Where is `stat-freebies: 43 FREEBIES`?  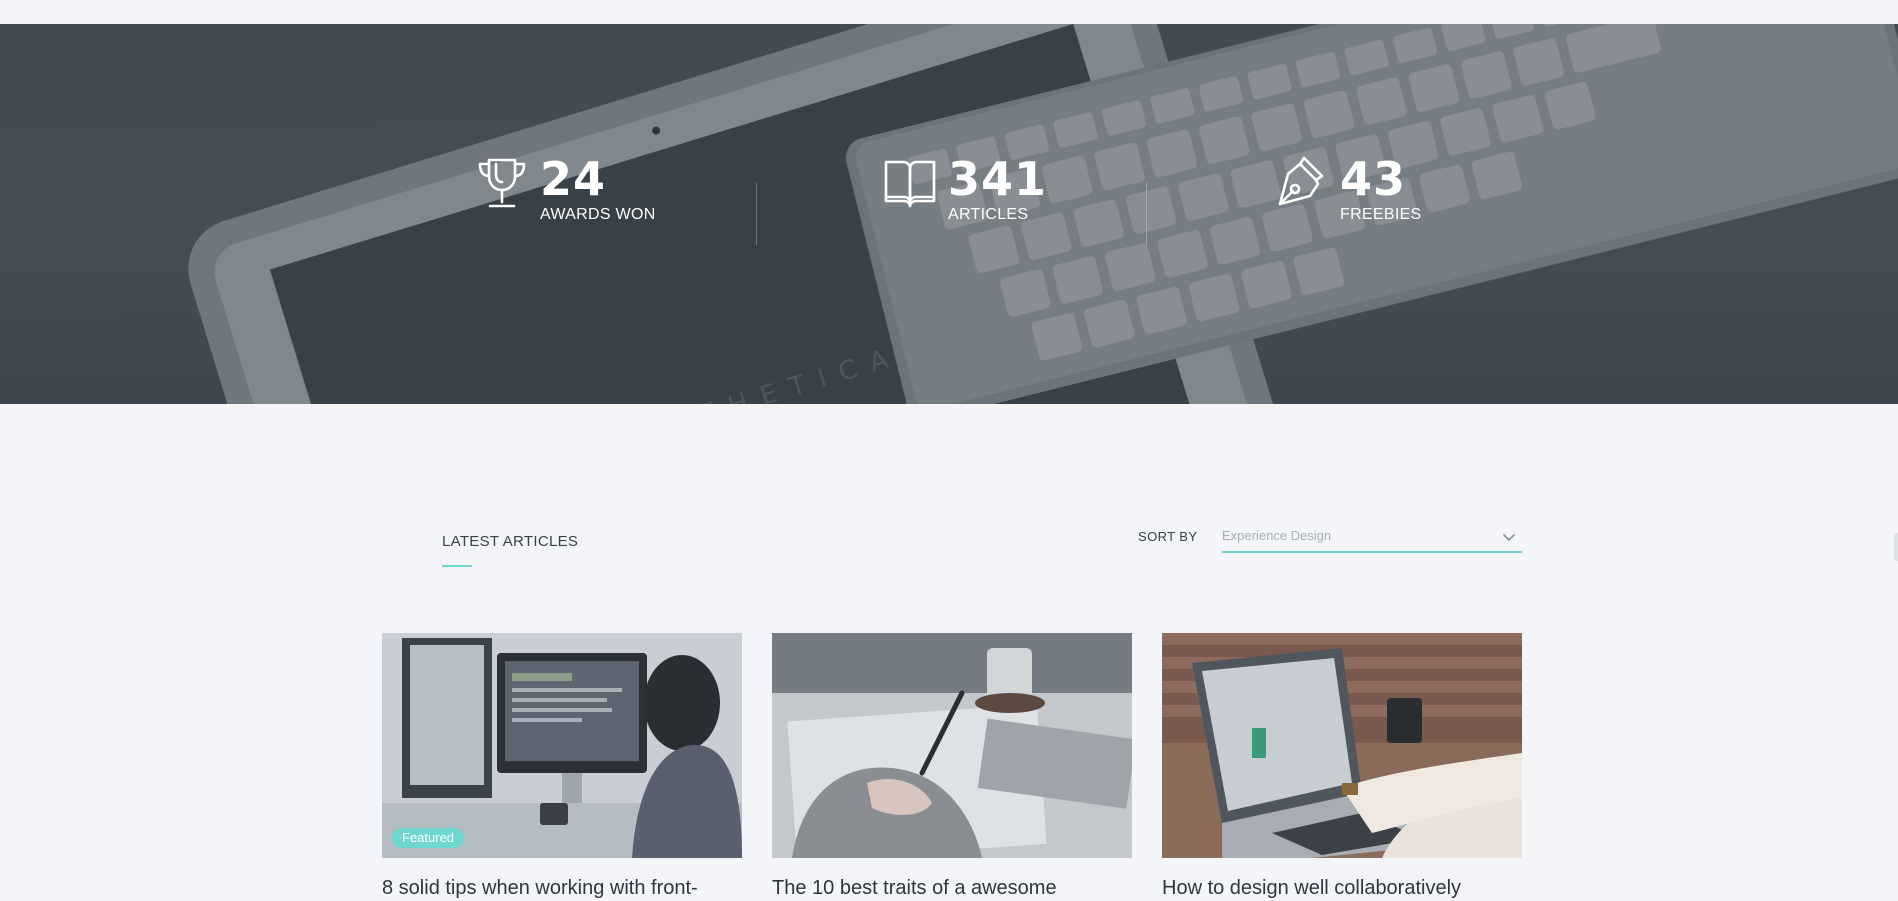 stat-freebies: 43 FREEBIES is located at coordinates (1348, 199).